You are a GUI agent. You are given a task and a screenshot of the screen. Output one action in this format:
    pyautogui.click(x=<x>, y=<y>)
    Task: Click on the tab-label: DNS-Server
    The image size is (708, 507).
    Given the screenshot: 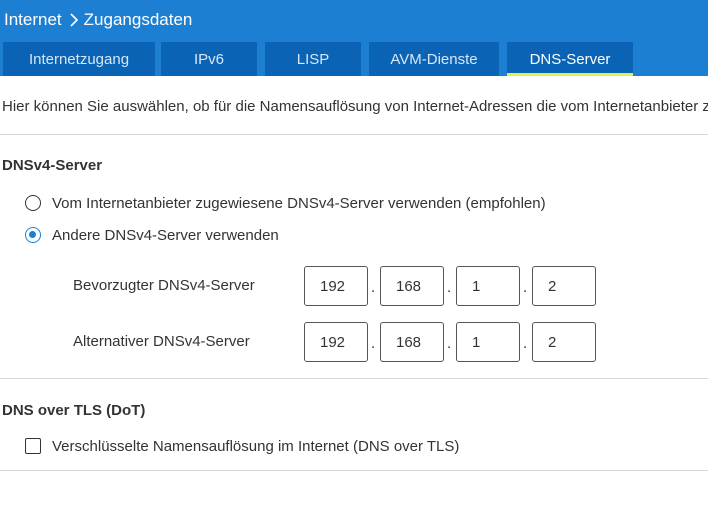 What is the action you would take?
    pyautogui.click(x=570, y=59)
    